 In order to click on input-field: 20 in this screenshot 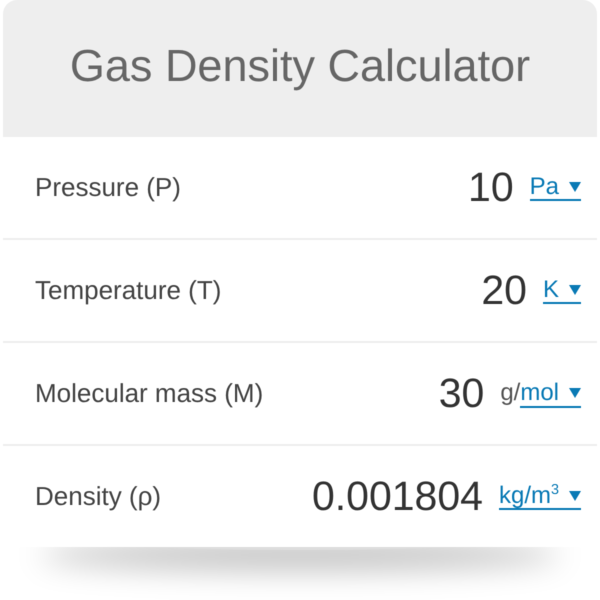, I will do `click(504, 290)`.